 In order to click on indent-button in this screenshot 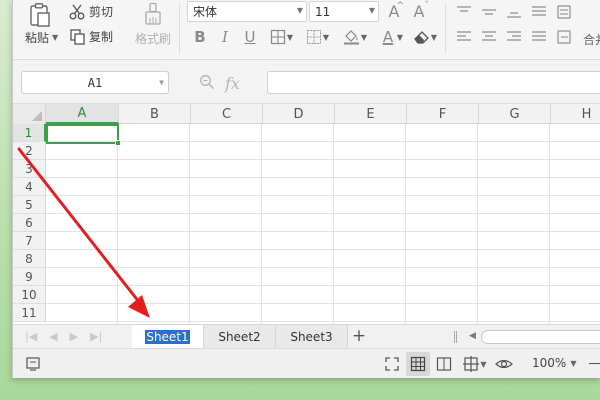, I will do `click(564, 37)`.